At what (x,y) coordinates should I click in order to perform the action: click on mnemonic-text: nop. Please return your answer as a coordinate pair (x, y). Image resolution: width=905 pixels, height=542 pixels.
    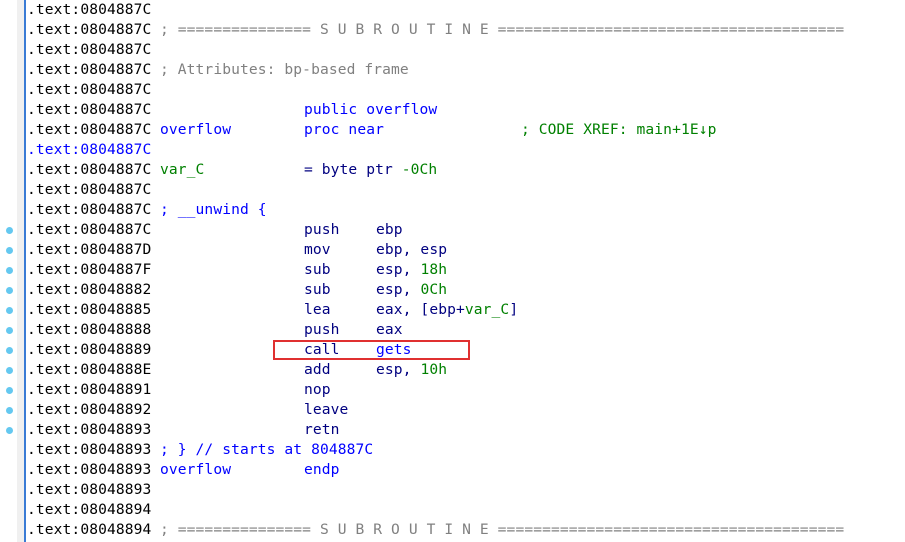
    Looking at the image, I should click on (317, 389).